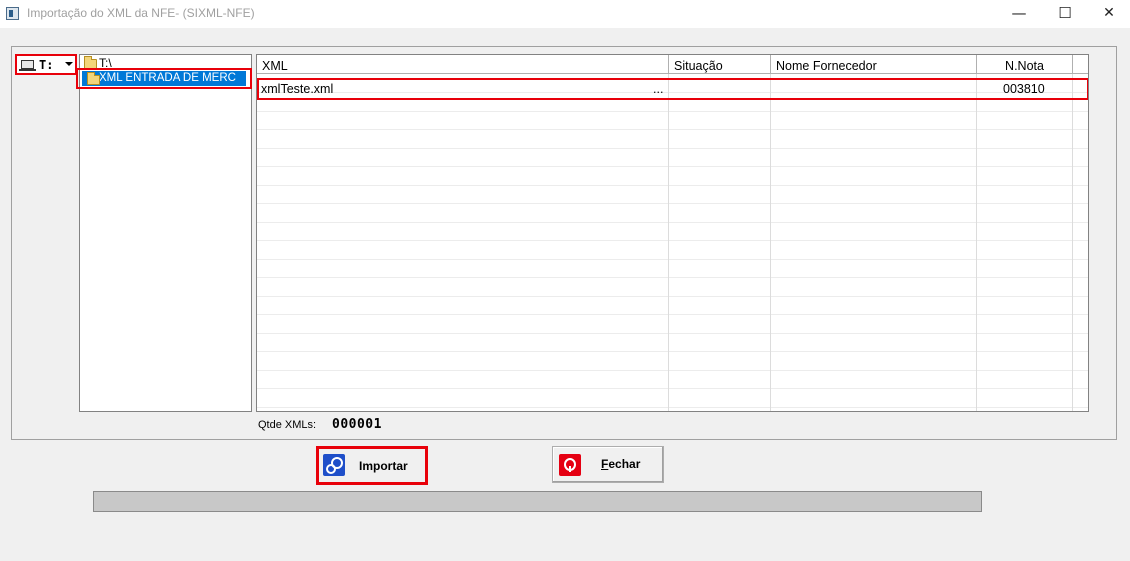  Describe the element at coordinates (105, 63) in the screenshot. I see `tree-item-root-label: T:\` at that location.